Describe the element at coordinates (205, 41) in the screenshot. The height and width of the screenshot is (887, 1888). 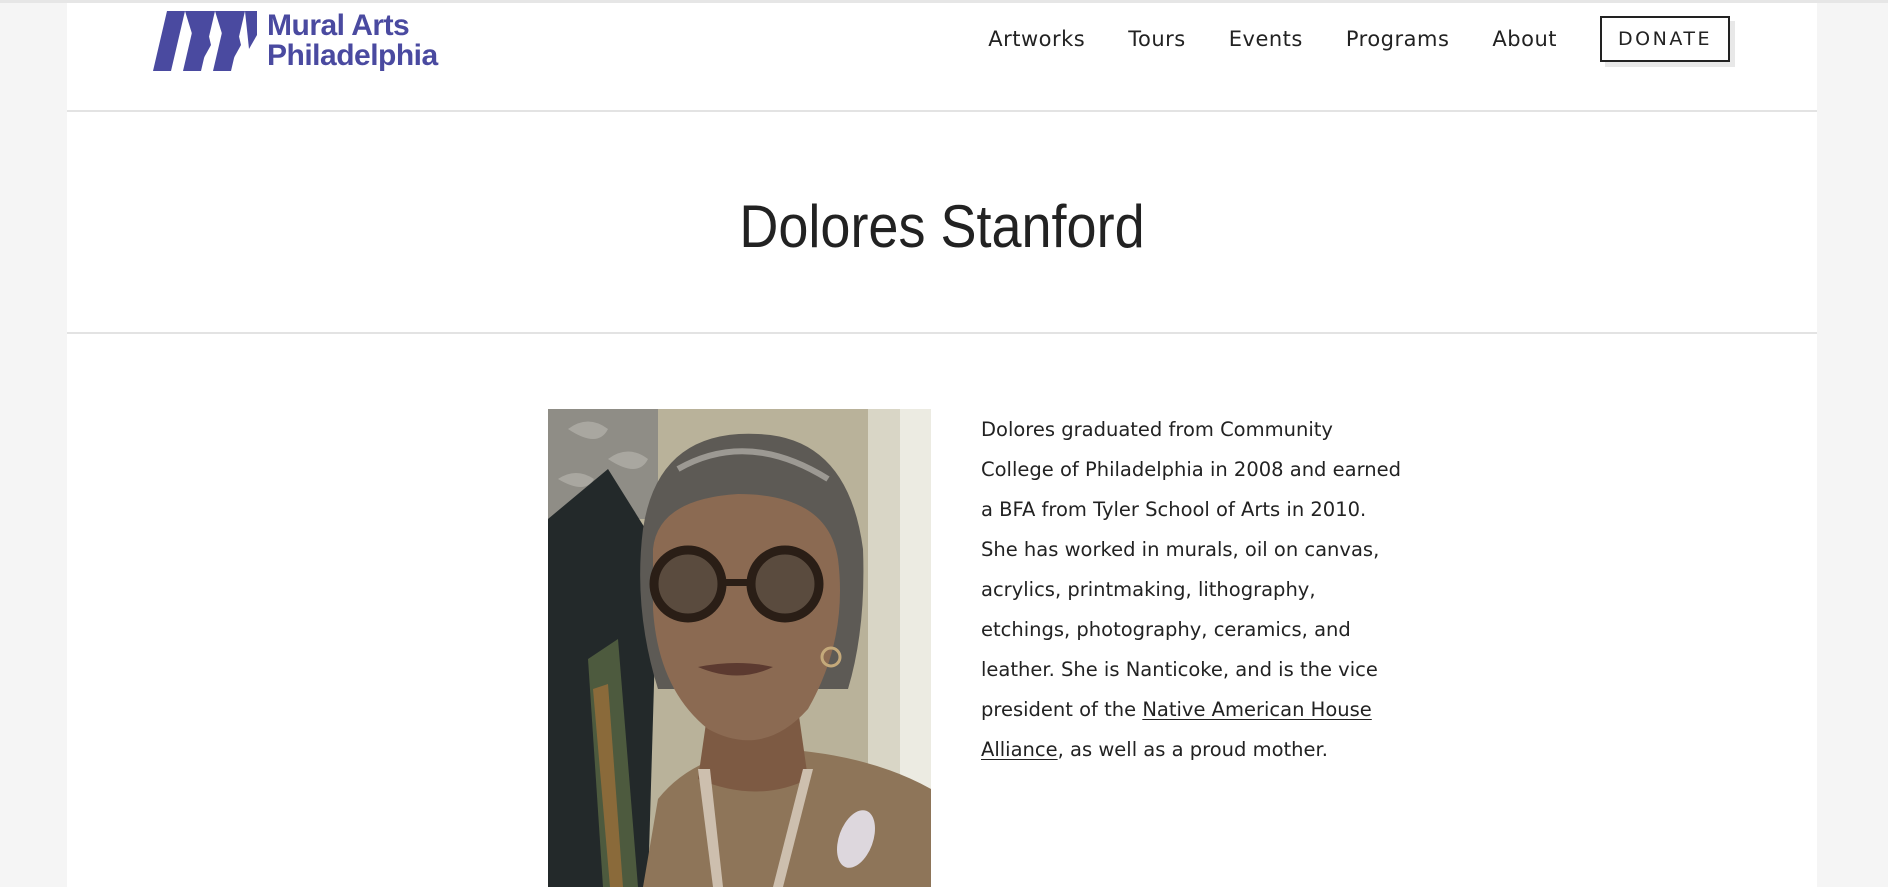
I see `mural-arts-logo-mark-icon` at that location.